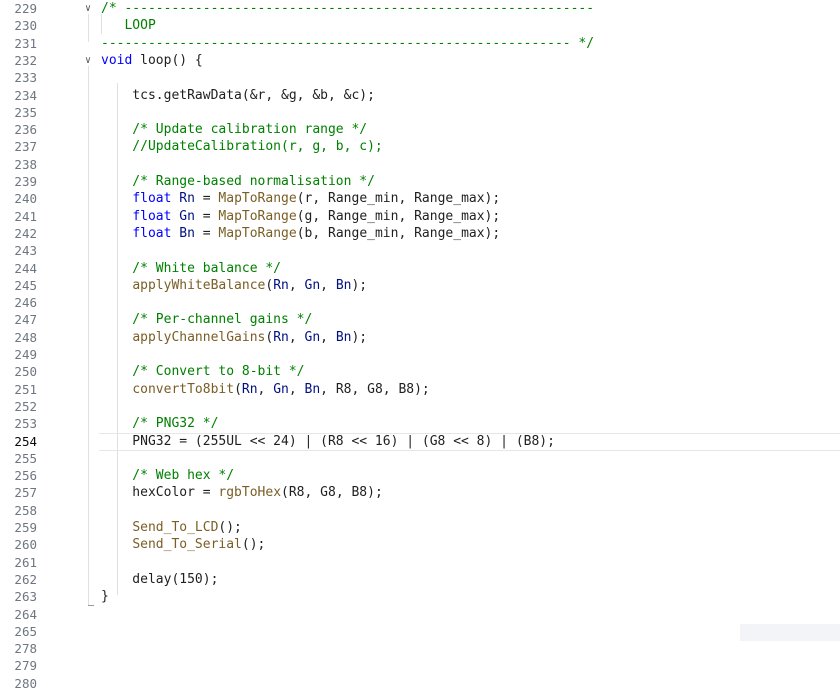  I want to click on code-line: 257 hexColor = rgbToHex(R8, G8, B8);, so click(420, 492).